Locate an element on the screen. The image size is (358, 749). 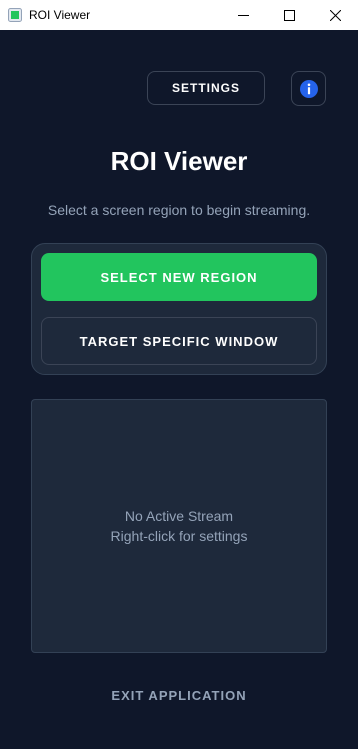
stream-status: No Active Stream is located at coordinates (179, 516).